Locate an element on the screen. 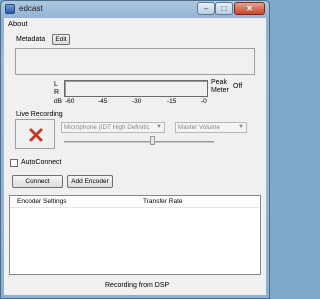 The width and height of the screenshot is (320, 299). maximize-button: □ is located at coordinates (224, 8).